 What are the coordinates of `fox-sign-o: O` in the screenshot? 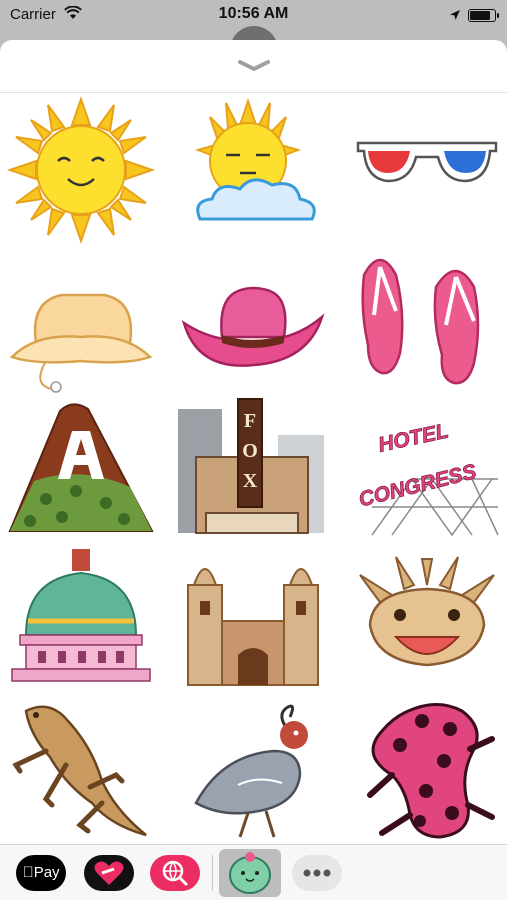 It's located at (250, 451).